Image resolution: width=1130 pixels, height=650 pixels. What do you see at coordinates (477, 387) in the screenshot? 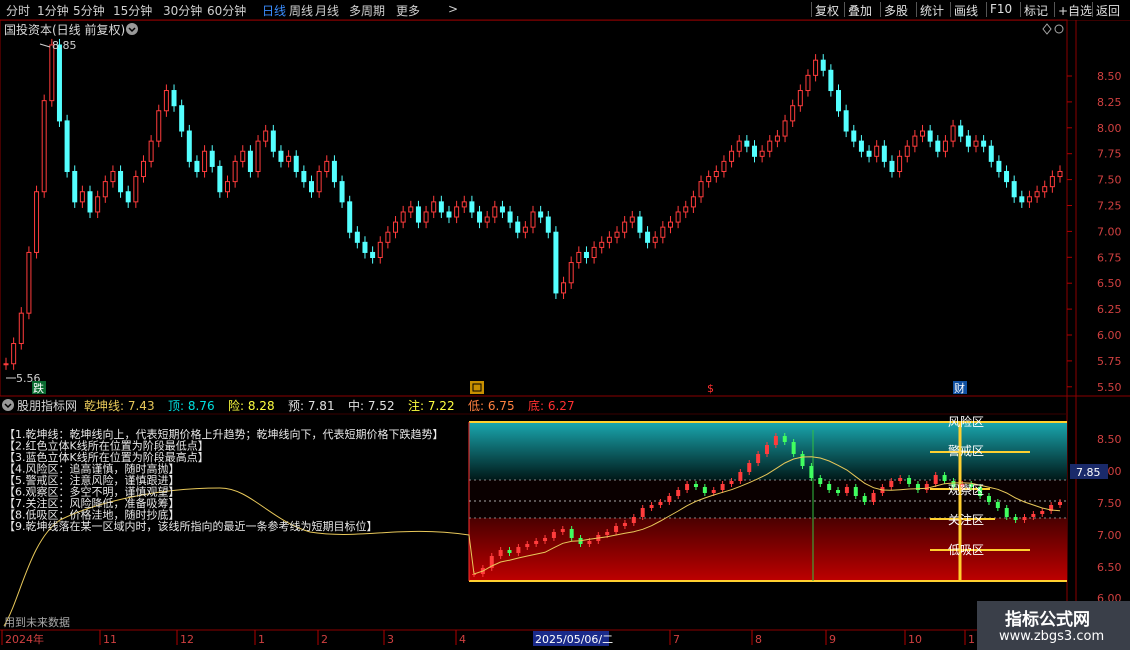
I see `marker-hui` at bounding box center [477, 387].